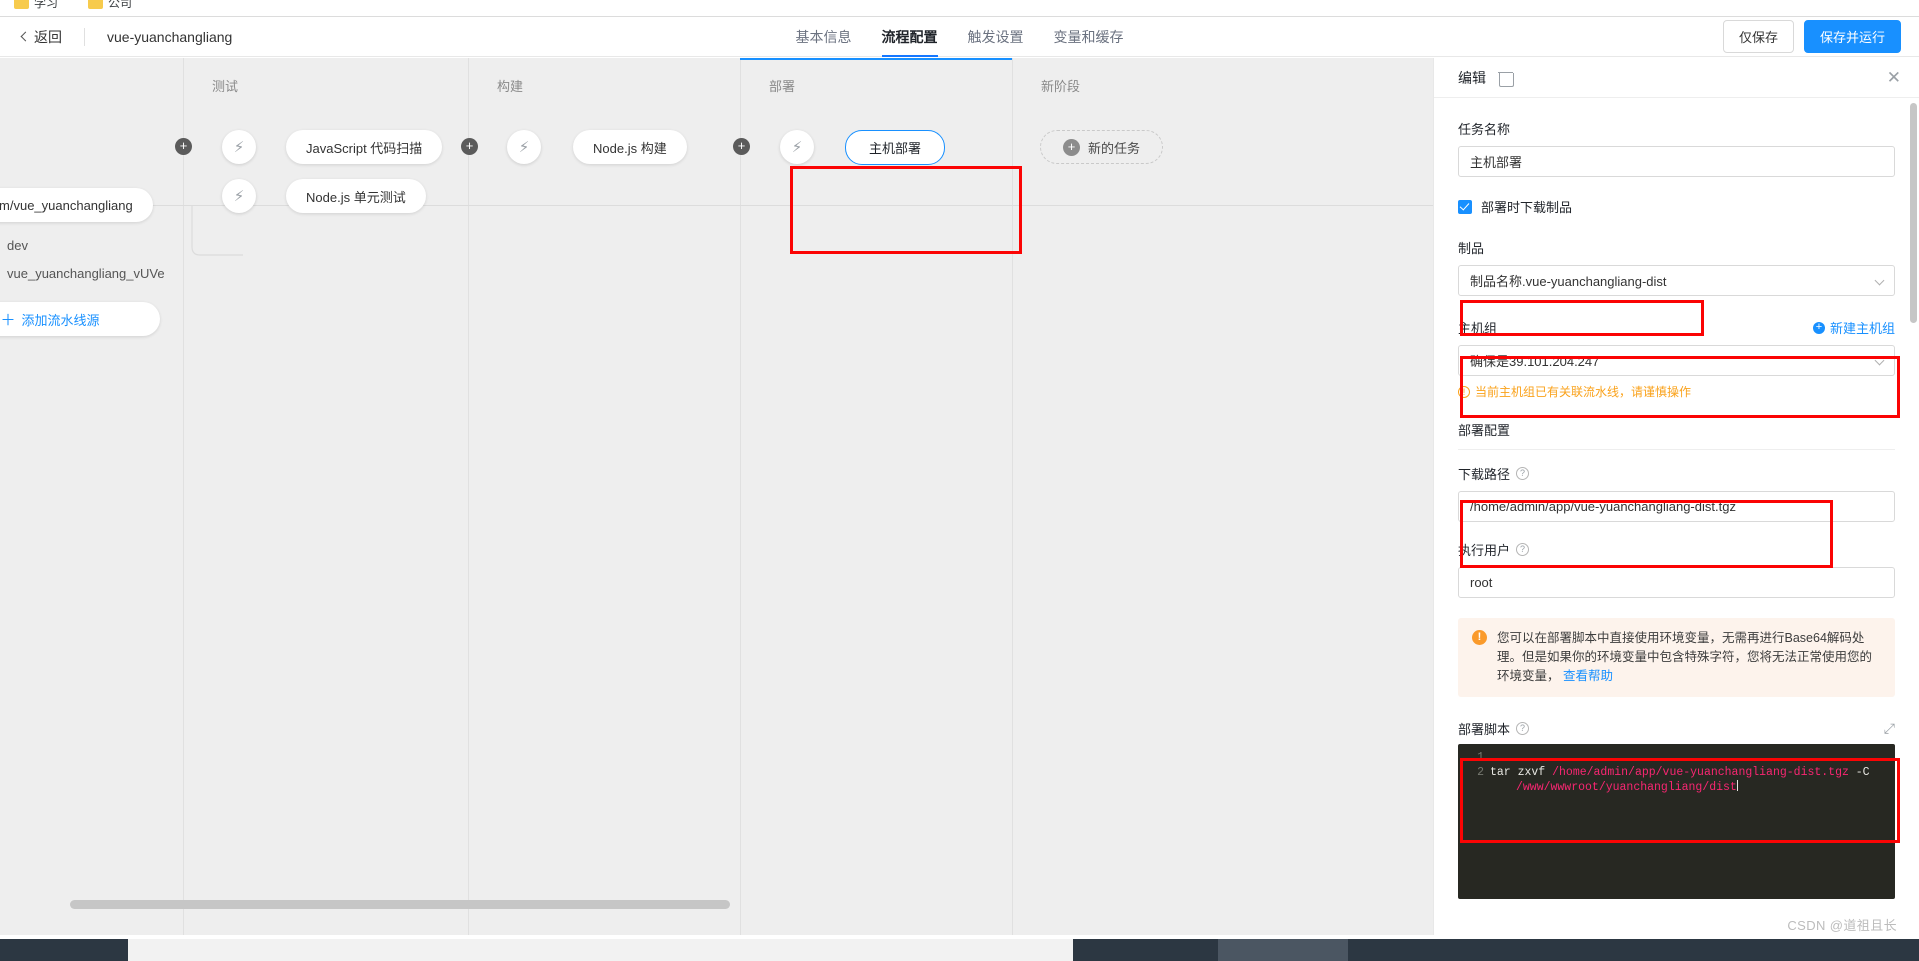  Describe the element at coordinates (36, 5) in the screenshot. I see `bookmark-item: 学习` at that location.